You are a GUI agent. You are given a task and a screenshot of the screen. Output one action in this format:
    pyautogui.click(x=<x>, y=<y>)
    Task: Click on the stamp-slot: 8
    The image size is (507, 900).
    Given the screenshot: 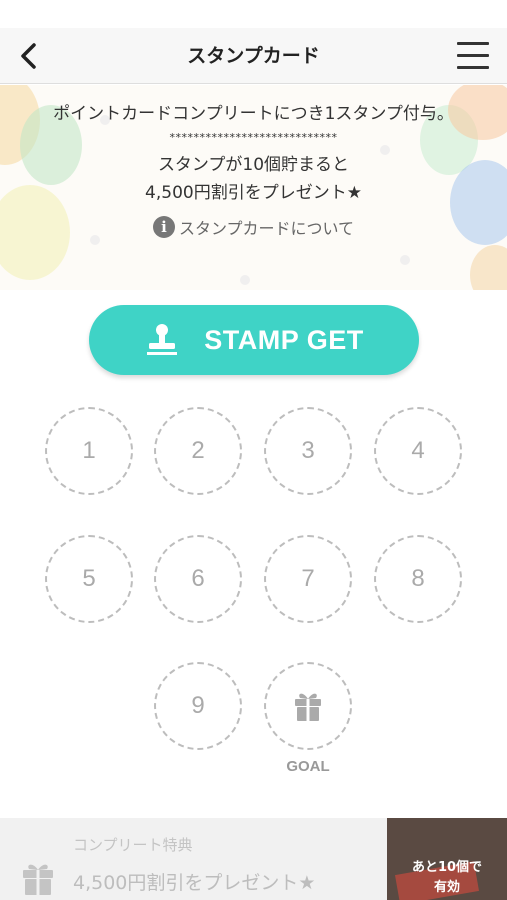 What is the action you would take?
    pyautogui.click(x=418, y=579)
    